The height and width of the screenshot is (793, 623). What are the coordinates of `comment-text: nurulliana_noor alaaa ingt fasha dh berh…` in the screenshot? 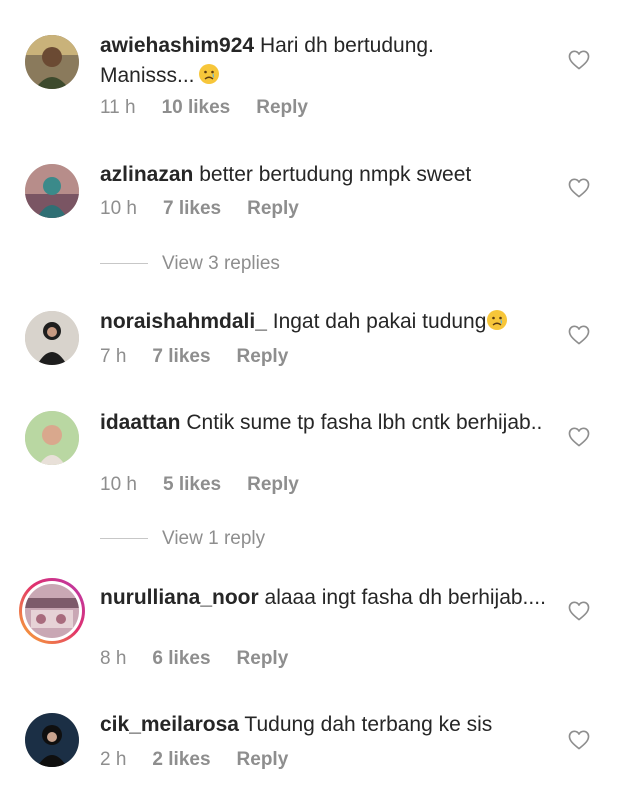 It's located at (325, 598).